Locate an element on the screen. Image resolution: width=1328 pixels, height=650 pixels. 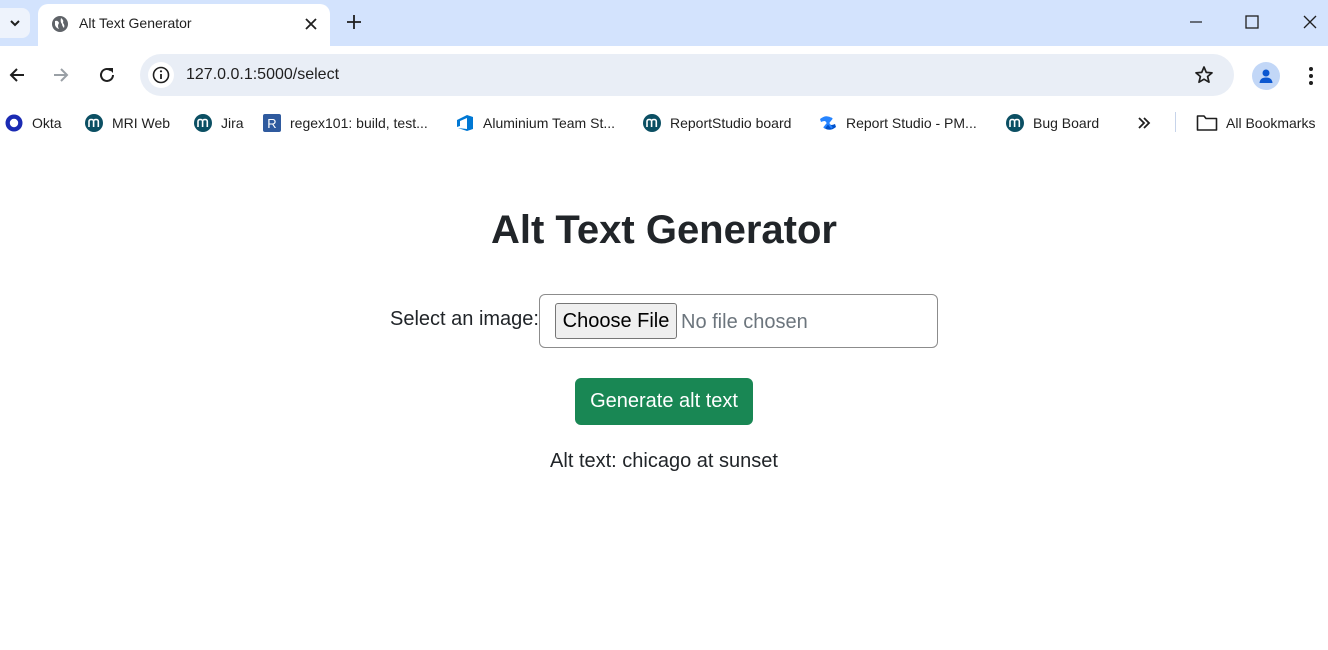
page-title: Alt Text Generator is located at coordinates (664, 230).